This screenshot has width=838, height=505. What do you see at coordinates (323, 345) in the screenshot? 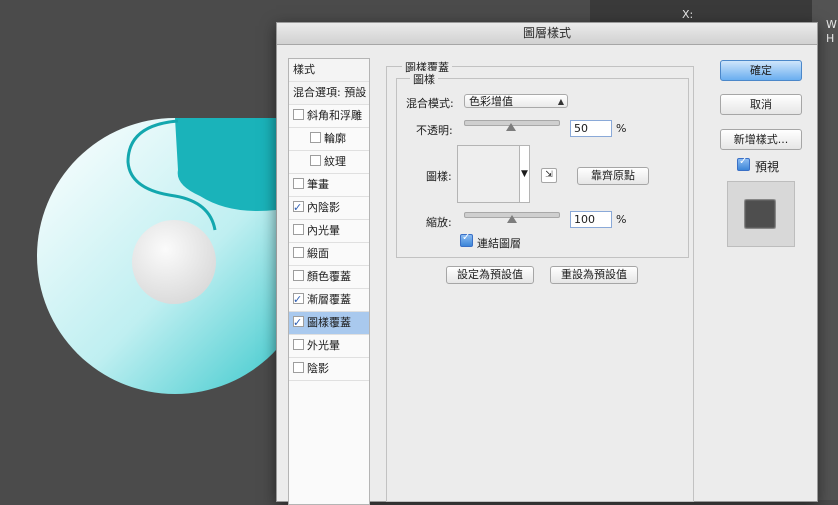
I see `style-item-label: 外光暈` at bounding box center [323, 345].